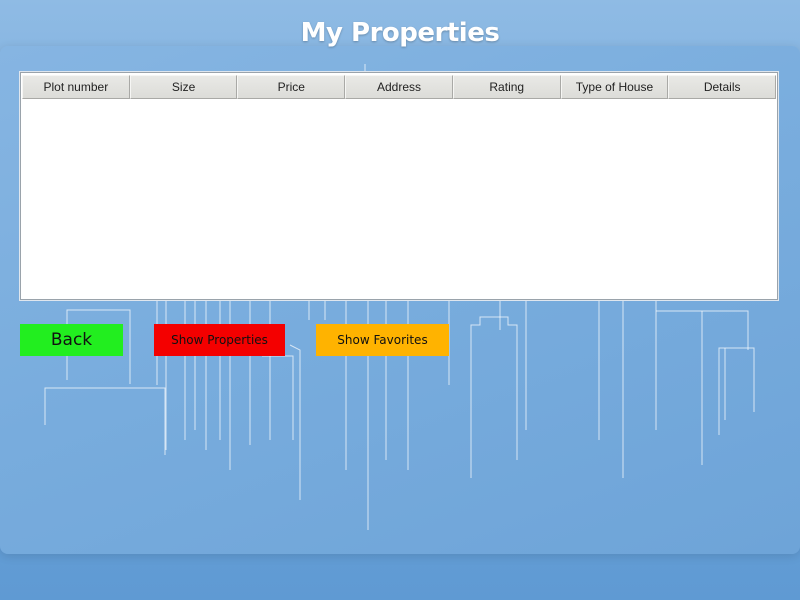  I want to click on column-header-size: Size, so click(183, 87).